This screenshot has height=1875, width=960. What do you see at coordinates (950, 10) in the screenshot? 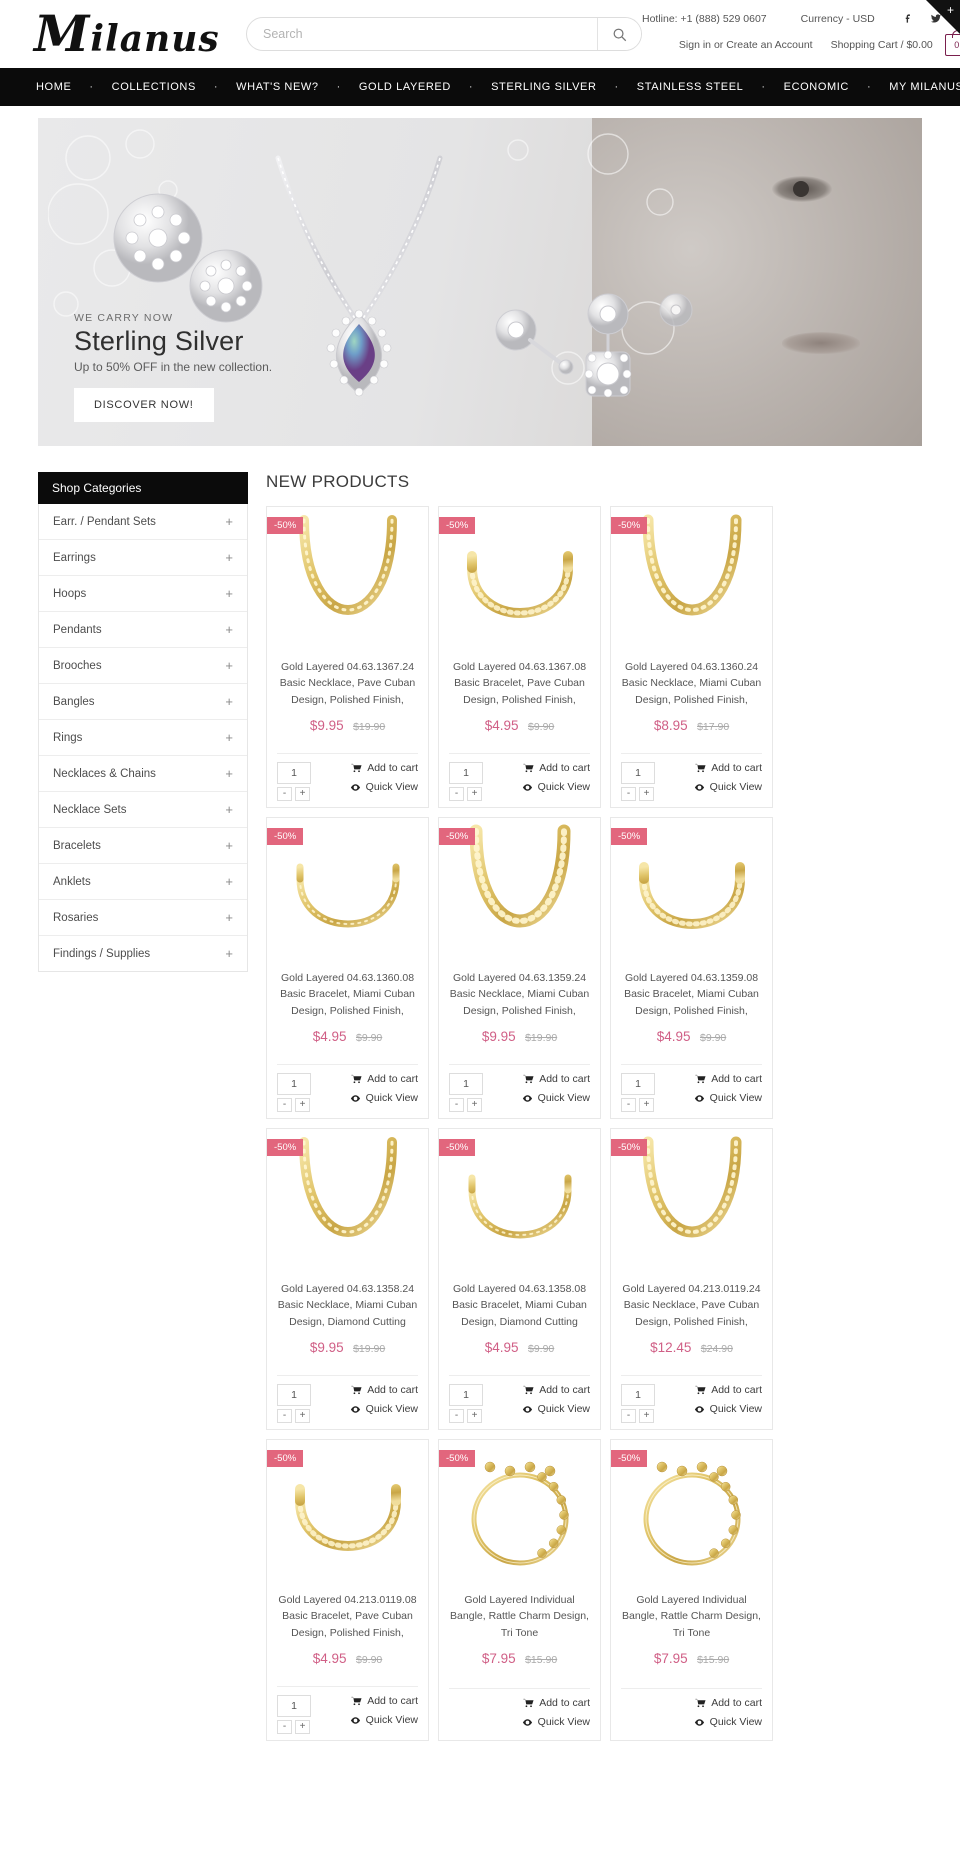
I see `corner-plus-icon: +` at bounding box center [950, 10].